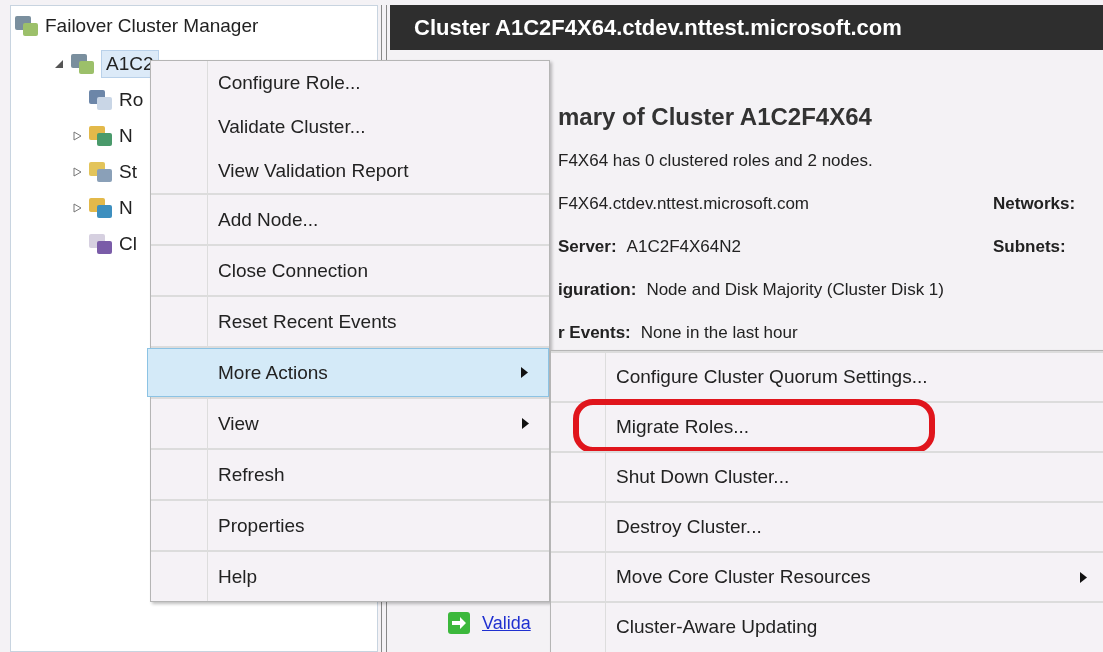 The height and width of the screenshot is (652, 1103). What do you see at coordinates (152, 26) in the screenshot?
I see `tree-title: Failover Cluster Manager` at bounding box center [152, 26].